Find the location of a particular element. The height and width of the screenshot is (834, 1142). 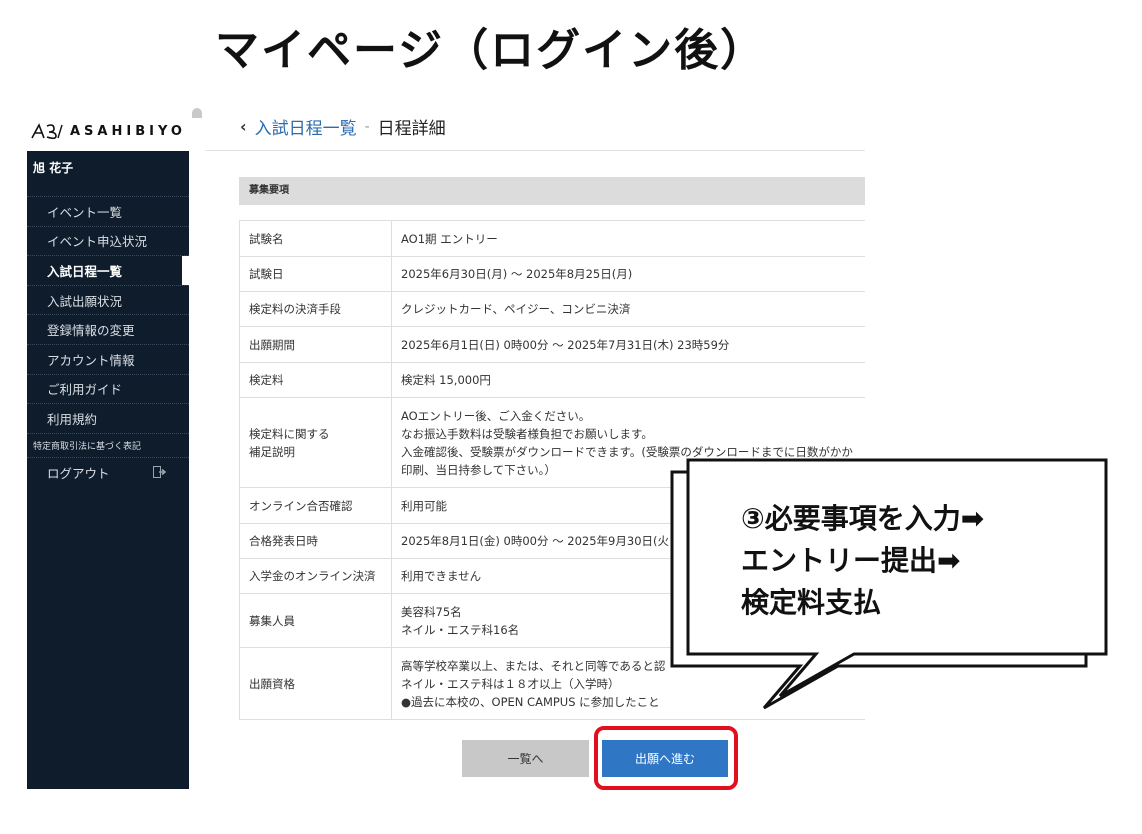

row-value: AO1期 エントリー is located at coordinates (628, 238).